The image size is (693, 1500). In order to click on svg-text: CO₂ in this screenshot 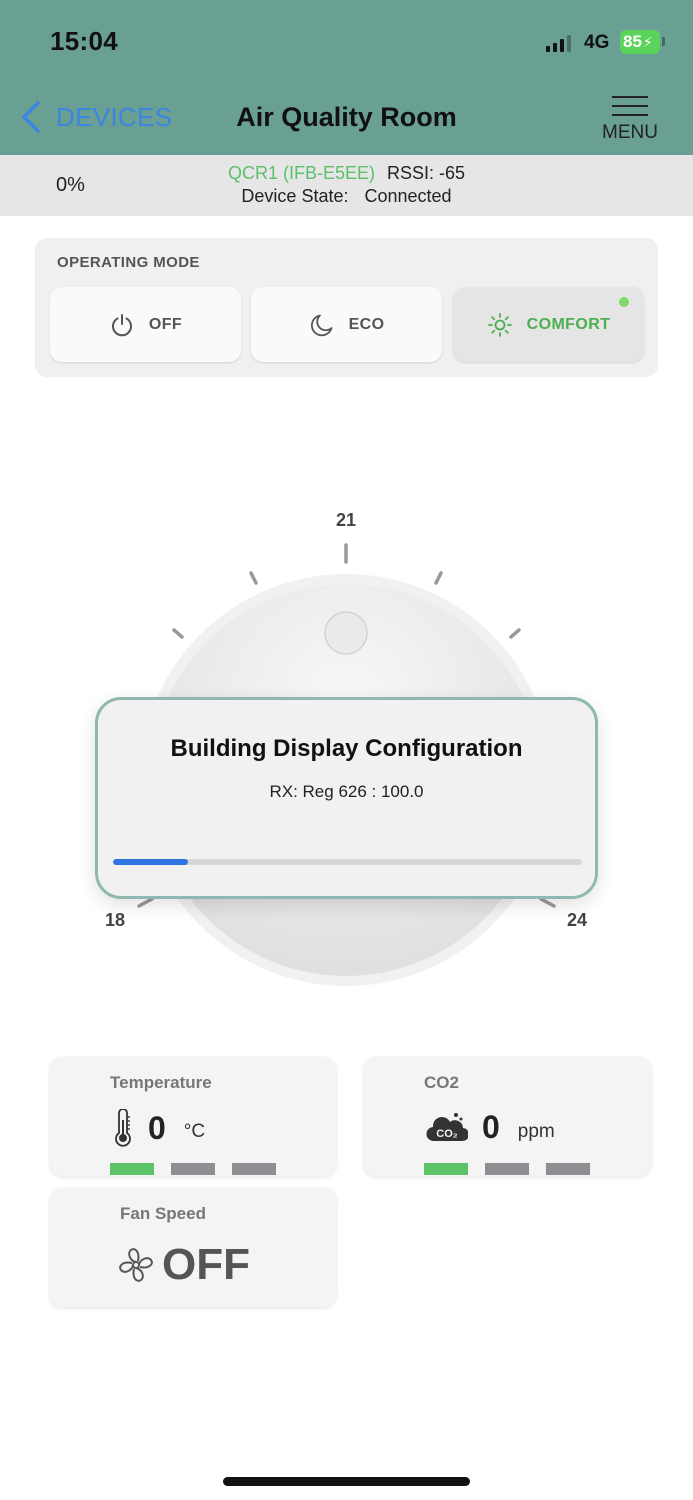, I will do `click(447, 1134)`.